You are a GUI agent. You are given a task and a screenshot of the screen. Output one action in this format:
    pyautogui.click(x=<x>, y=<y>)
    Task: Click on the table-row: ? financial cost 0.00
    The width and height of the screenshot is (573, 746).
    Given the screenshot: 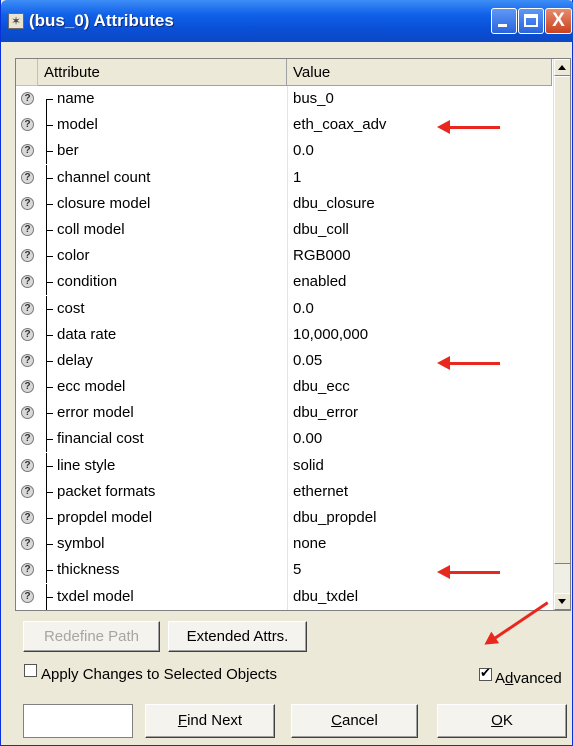 What is the action you would take?
    pyautogui.click(x=284, y=439)
    